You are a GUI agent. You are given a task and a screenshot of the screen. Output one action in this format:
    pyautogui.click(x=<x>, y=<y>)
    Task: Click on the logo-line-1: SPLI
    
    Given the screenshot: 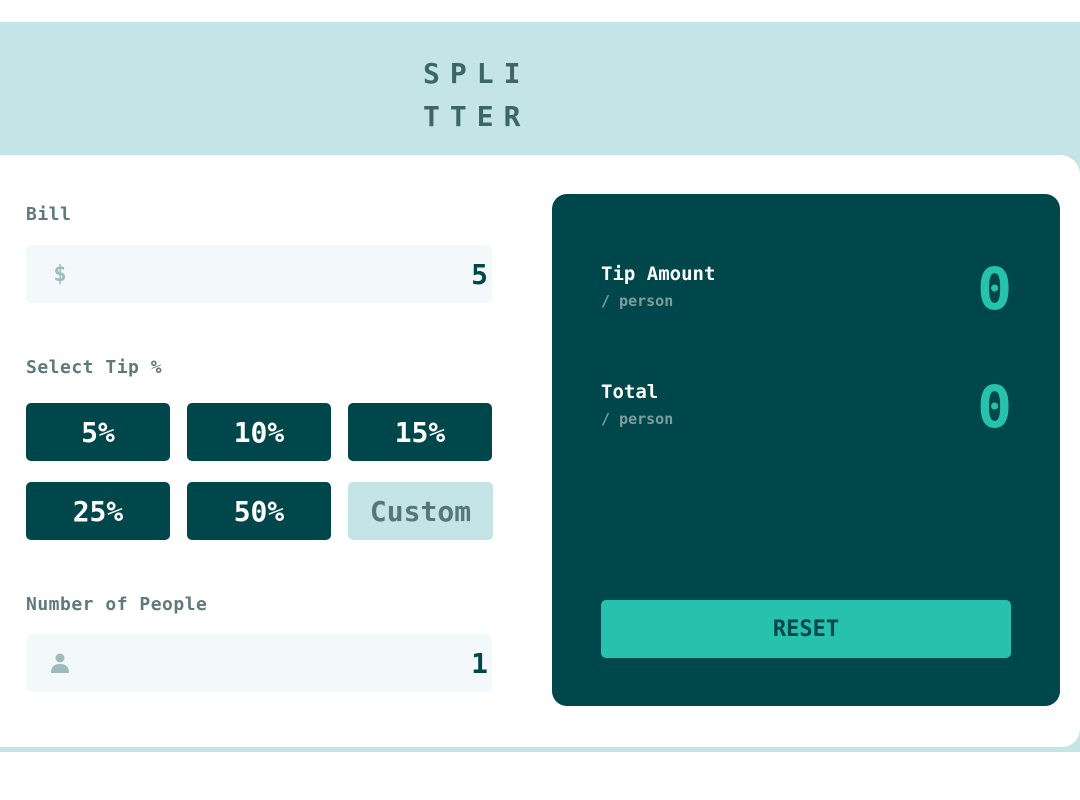 What is the action you would take?
    pyautogui.click(x=477, y=73)
    